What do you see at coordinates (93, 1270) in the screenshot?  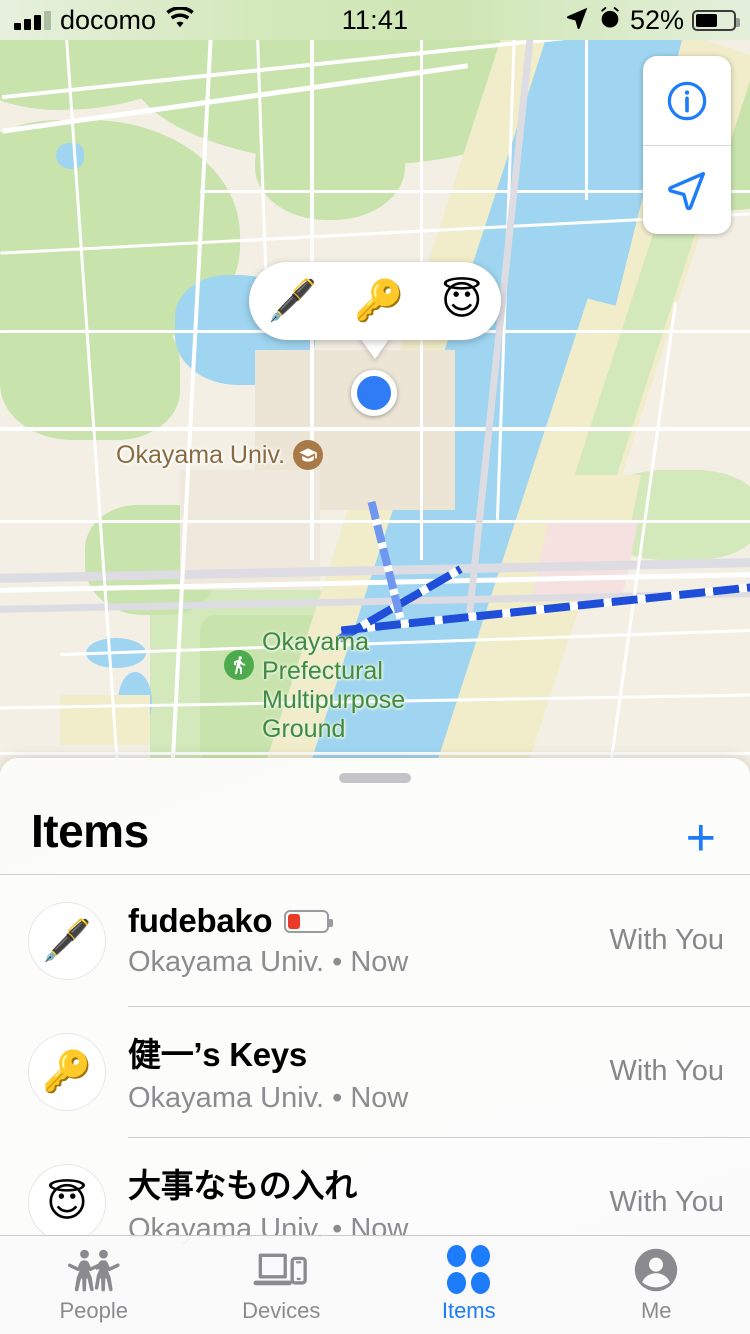 I see `two-people-icon` at bounding box center [93, 1270].